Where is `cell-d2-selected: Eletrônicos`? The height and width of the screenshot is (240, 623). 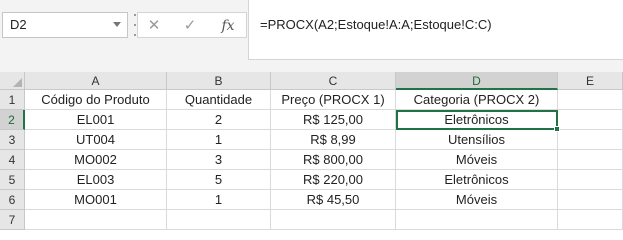 cell-d2-selected: Eletrônicos is located at coordinates (478, 121).